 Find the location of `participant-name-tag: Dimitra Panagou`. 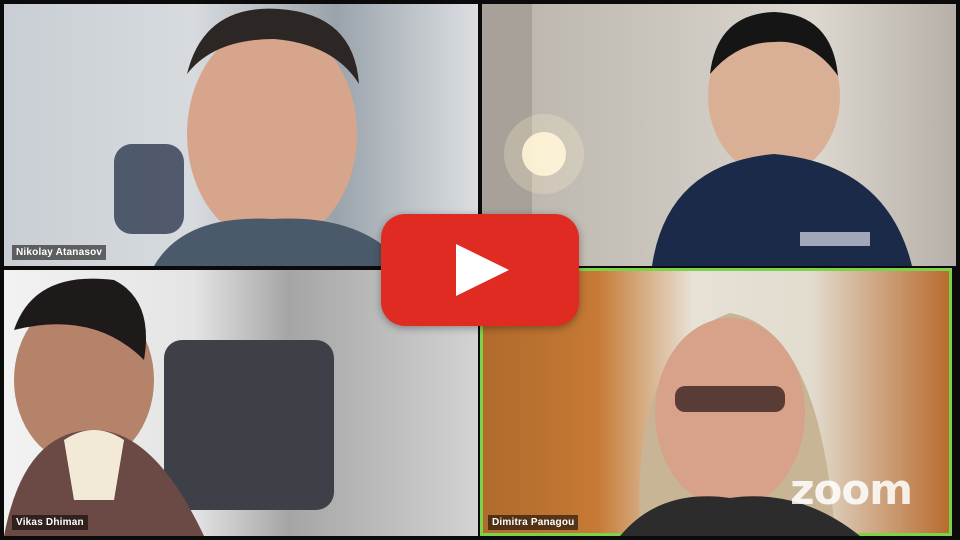

participant-name-tag: Dimitra Panagou is located at coordinates (533, 522).